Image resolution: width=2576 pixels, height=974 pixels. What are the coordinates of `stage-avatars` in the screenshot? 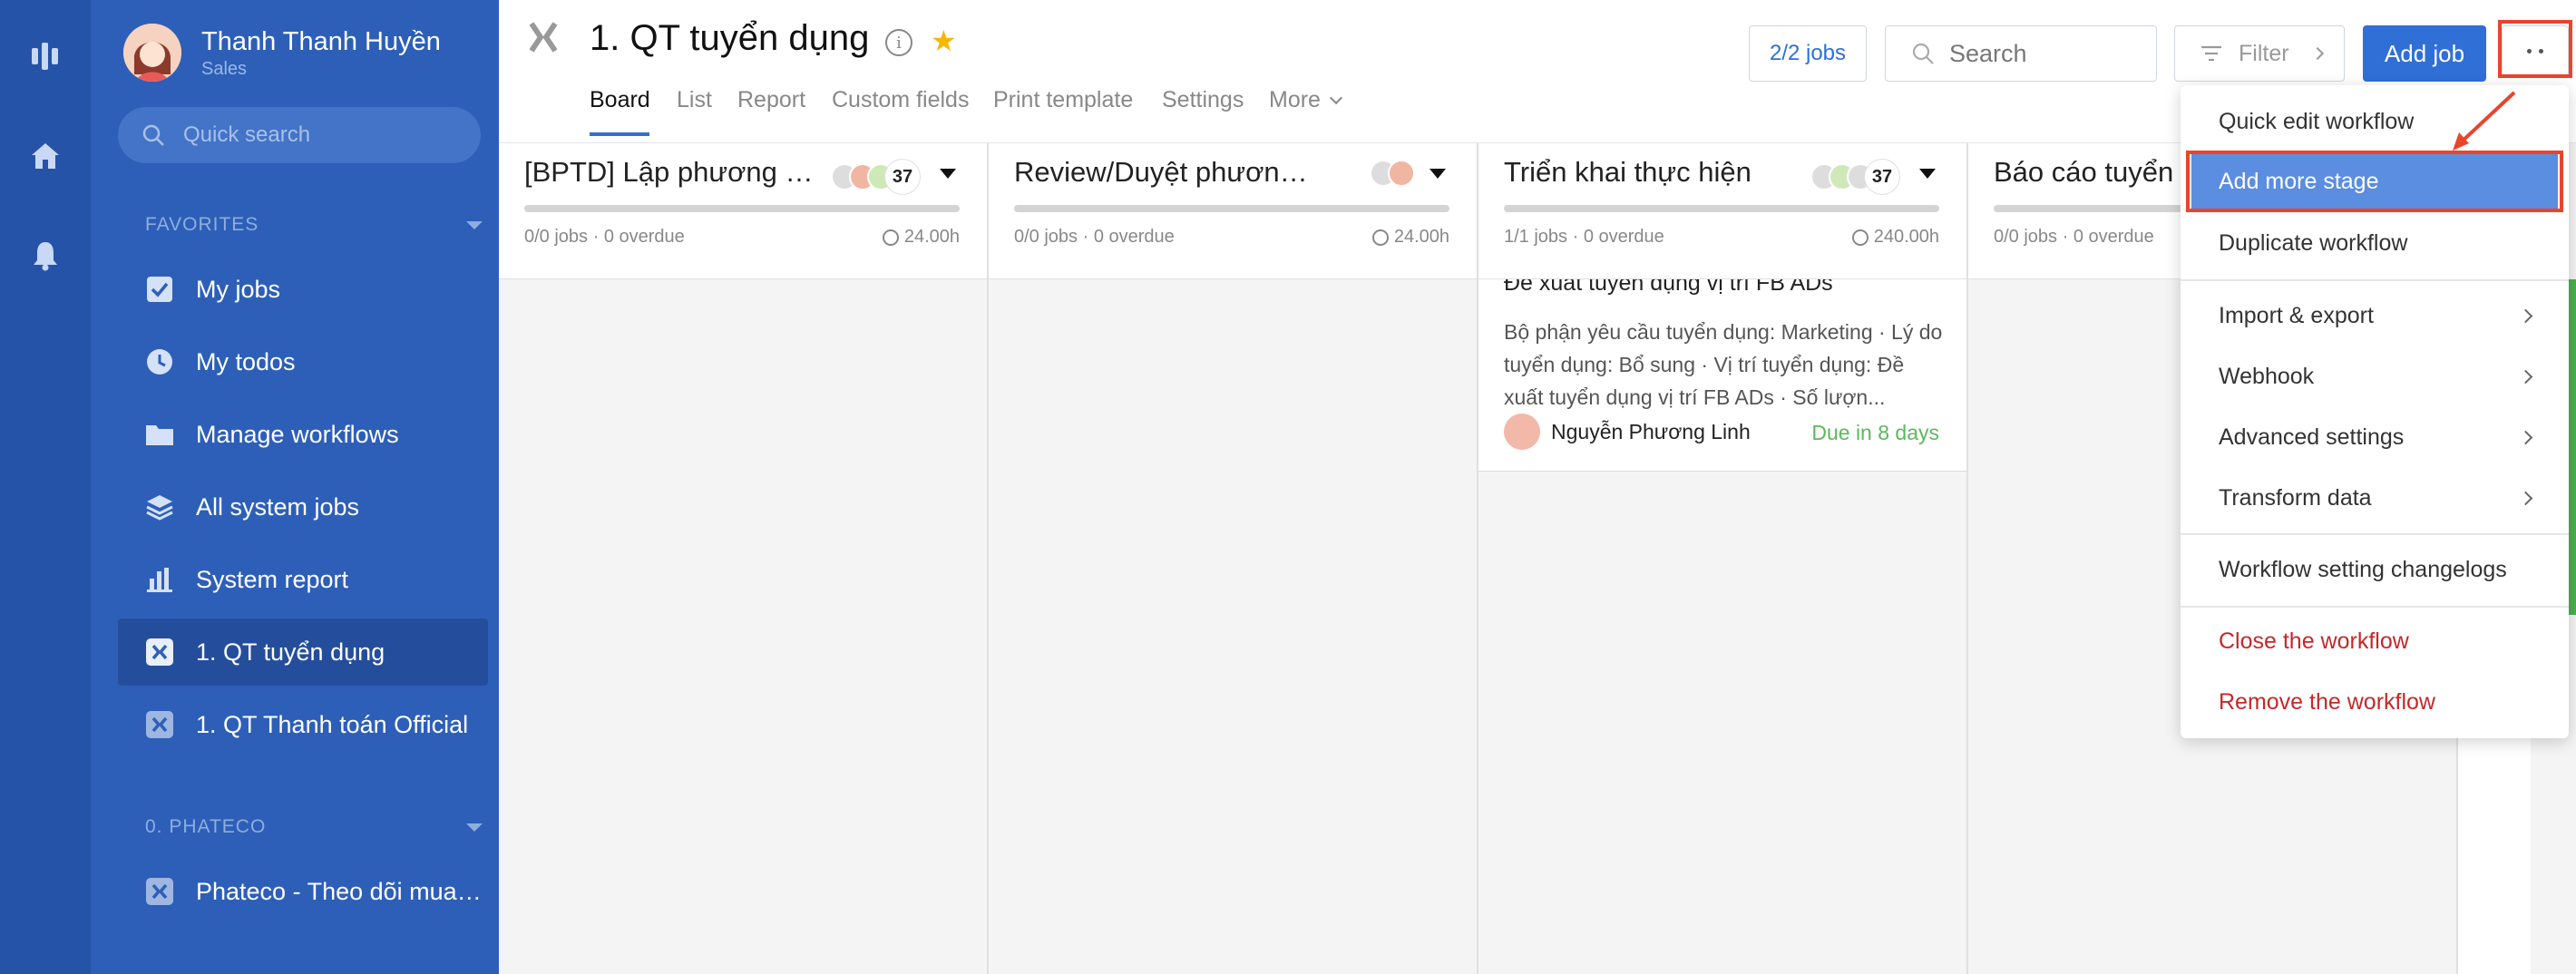 It's located at (1392, 173).